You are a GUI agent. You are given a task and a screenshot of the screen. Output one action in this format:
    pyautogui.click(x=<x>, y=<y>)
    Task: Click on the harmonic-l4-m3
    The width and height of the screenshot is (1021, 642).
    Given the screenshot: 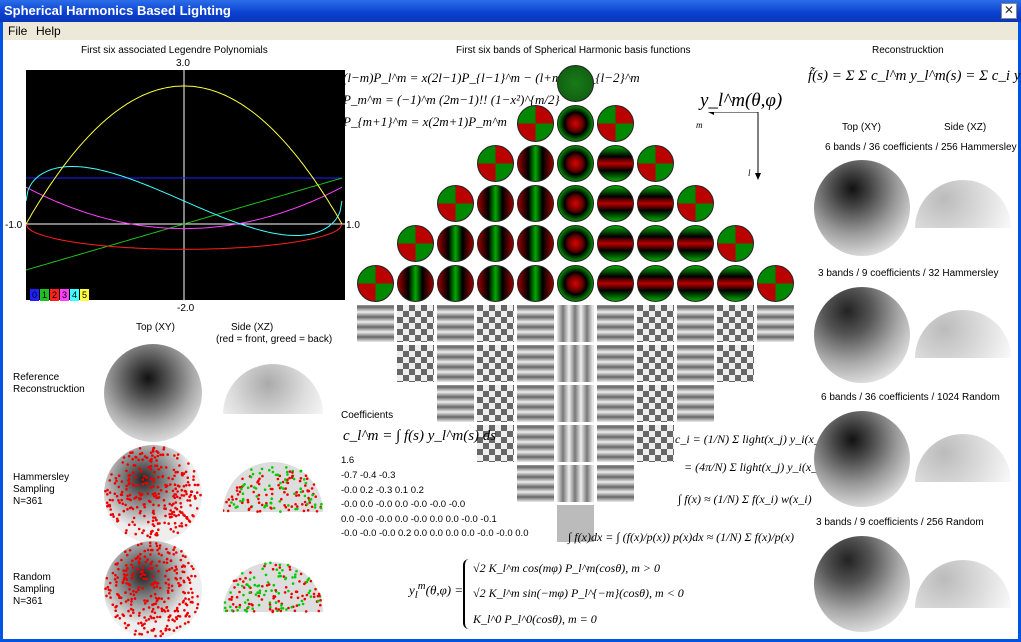 What is the action you would take?
    pyautogui.click(x=695, y=243)
    